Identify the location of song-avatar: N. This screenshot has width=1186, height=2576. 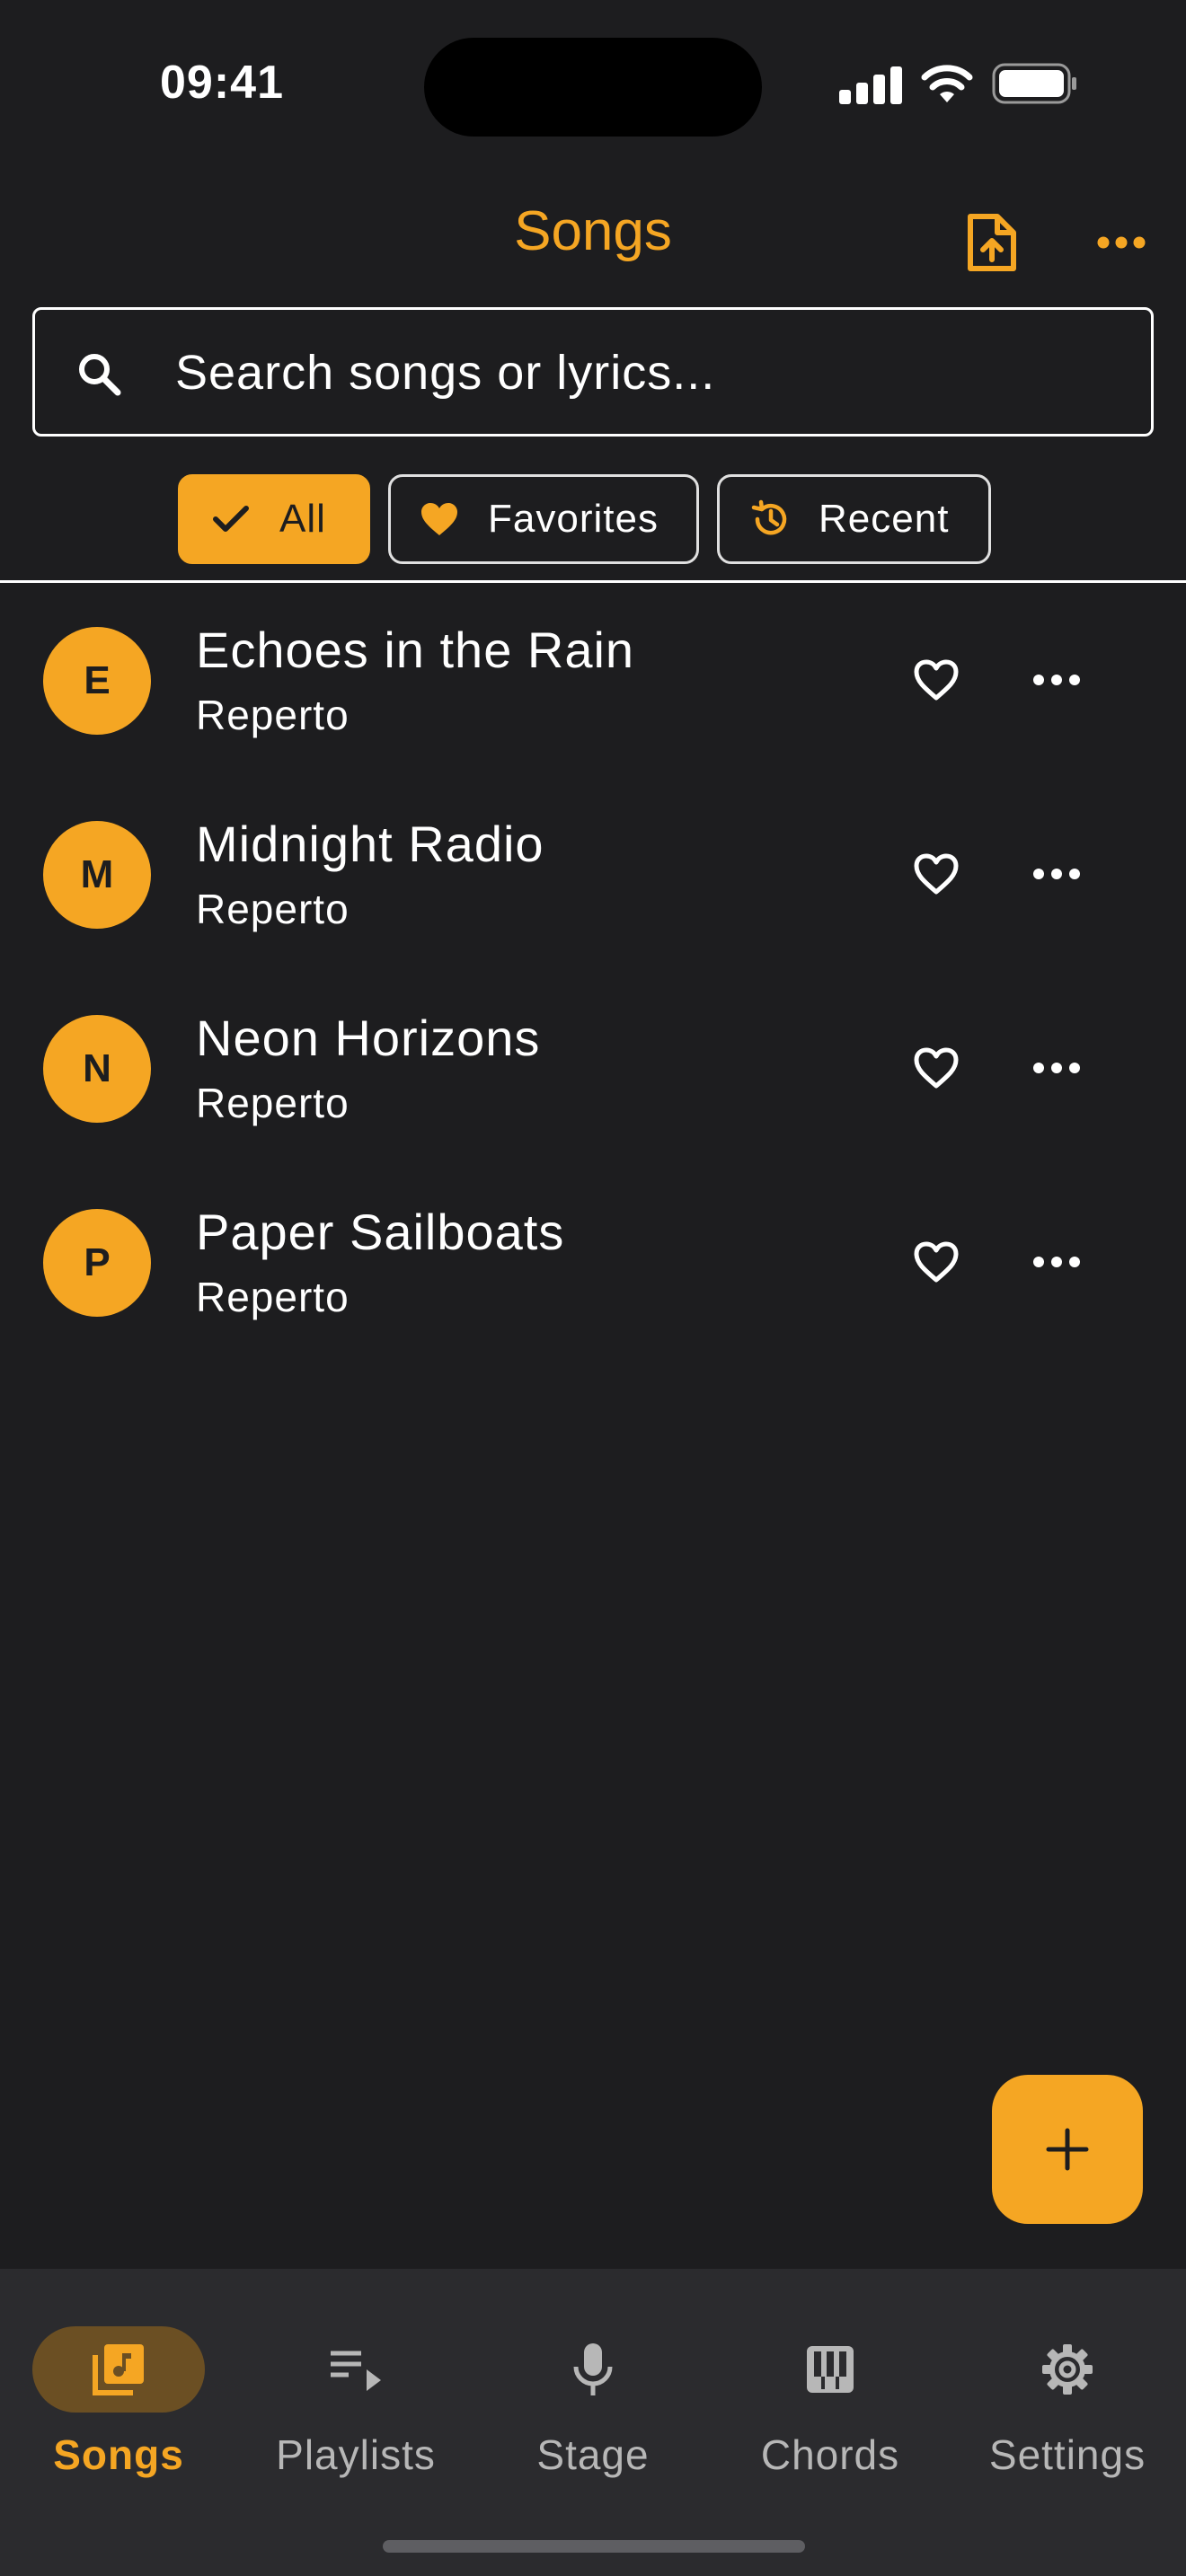
(97, 1069).